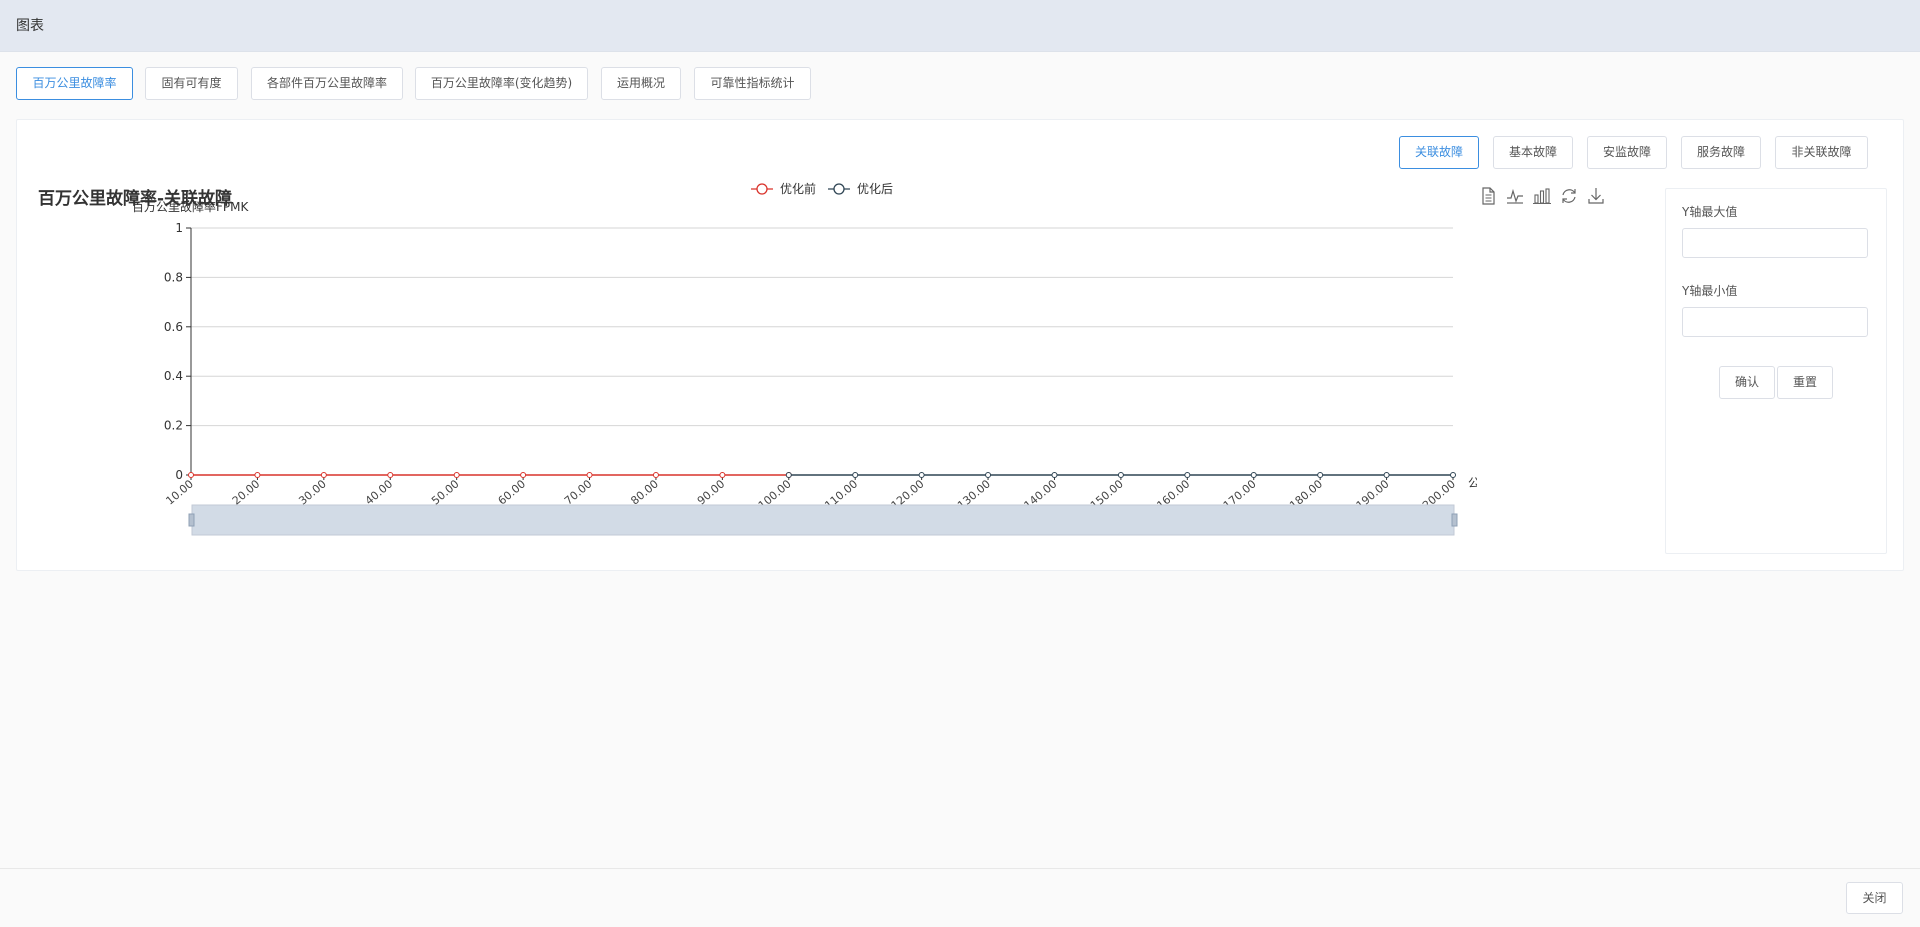 This screenshot has width=1920, height=927. Describe the element at coordinates (246, 492) in the screenshot. I see `x-tick-label: 20.00` at that location.